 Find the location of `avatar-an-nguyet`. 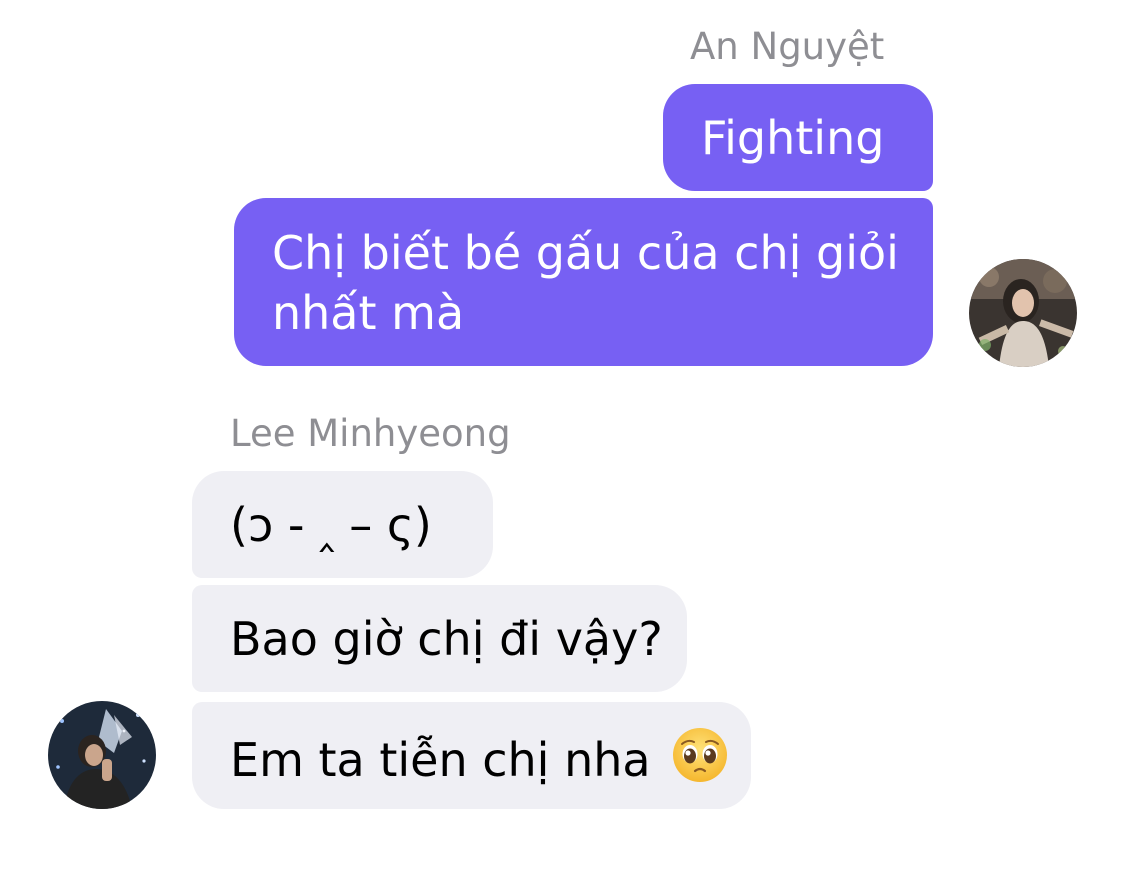

avatar-an-nguyet is located at coordinates (1023, 313).